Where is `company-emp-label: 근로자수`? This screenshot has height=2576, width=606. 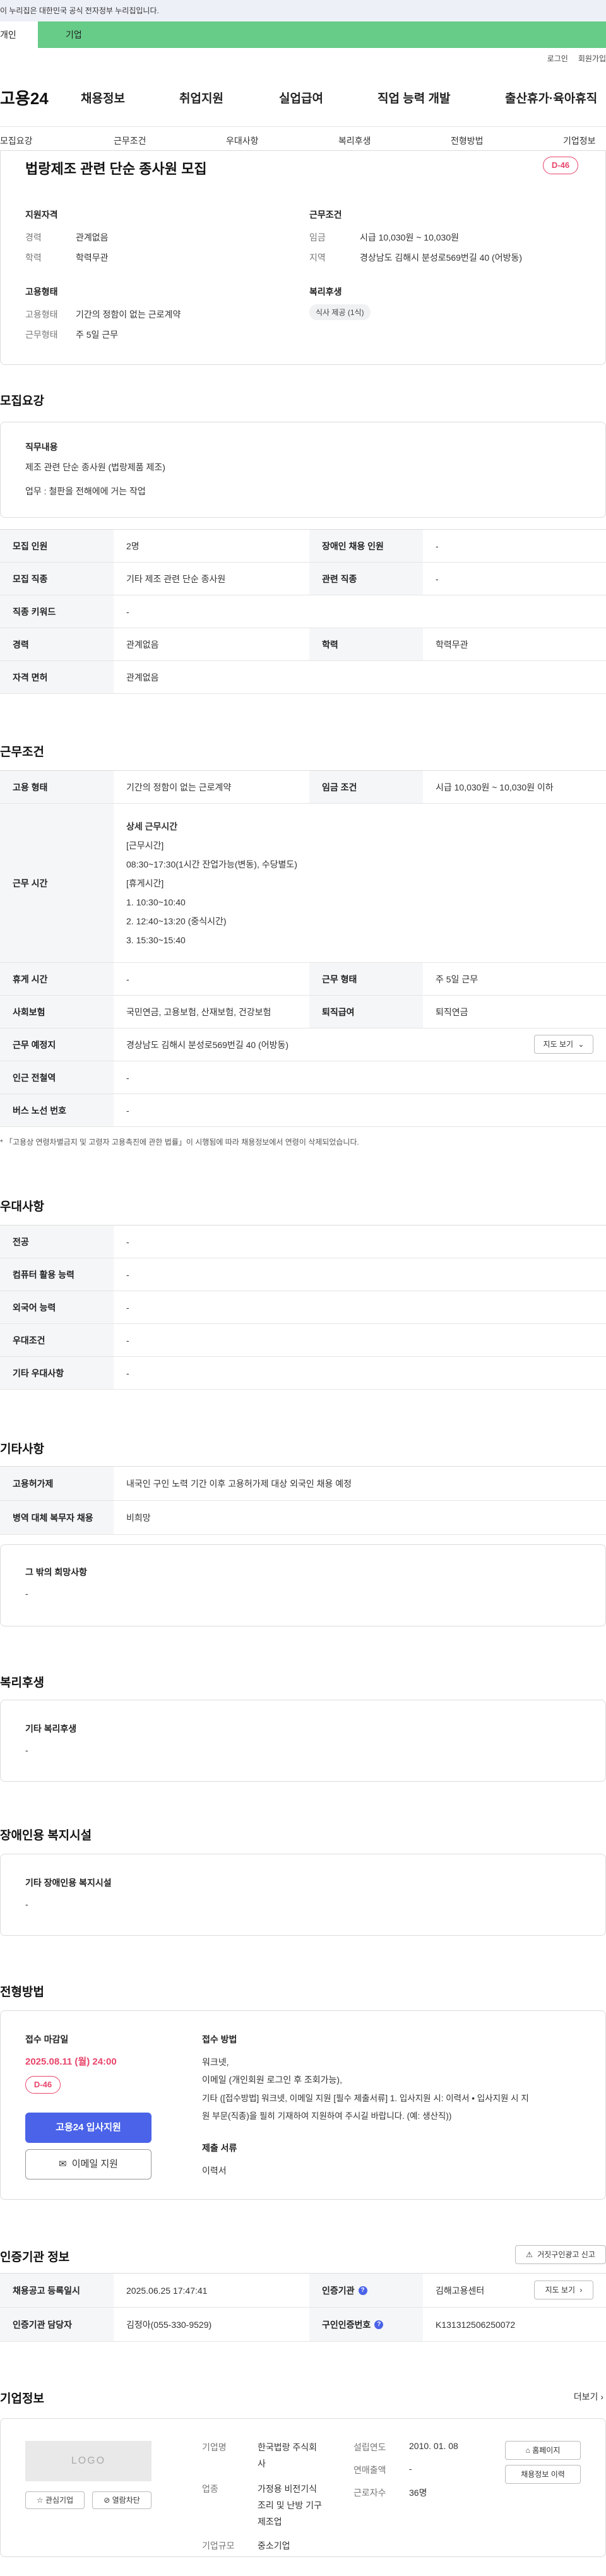
company-emp-label: 근로자수 is located at coordinates (370, 2493).